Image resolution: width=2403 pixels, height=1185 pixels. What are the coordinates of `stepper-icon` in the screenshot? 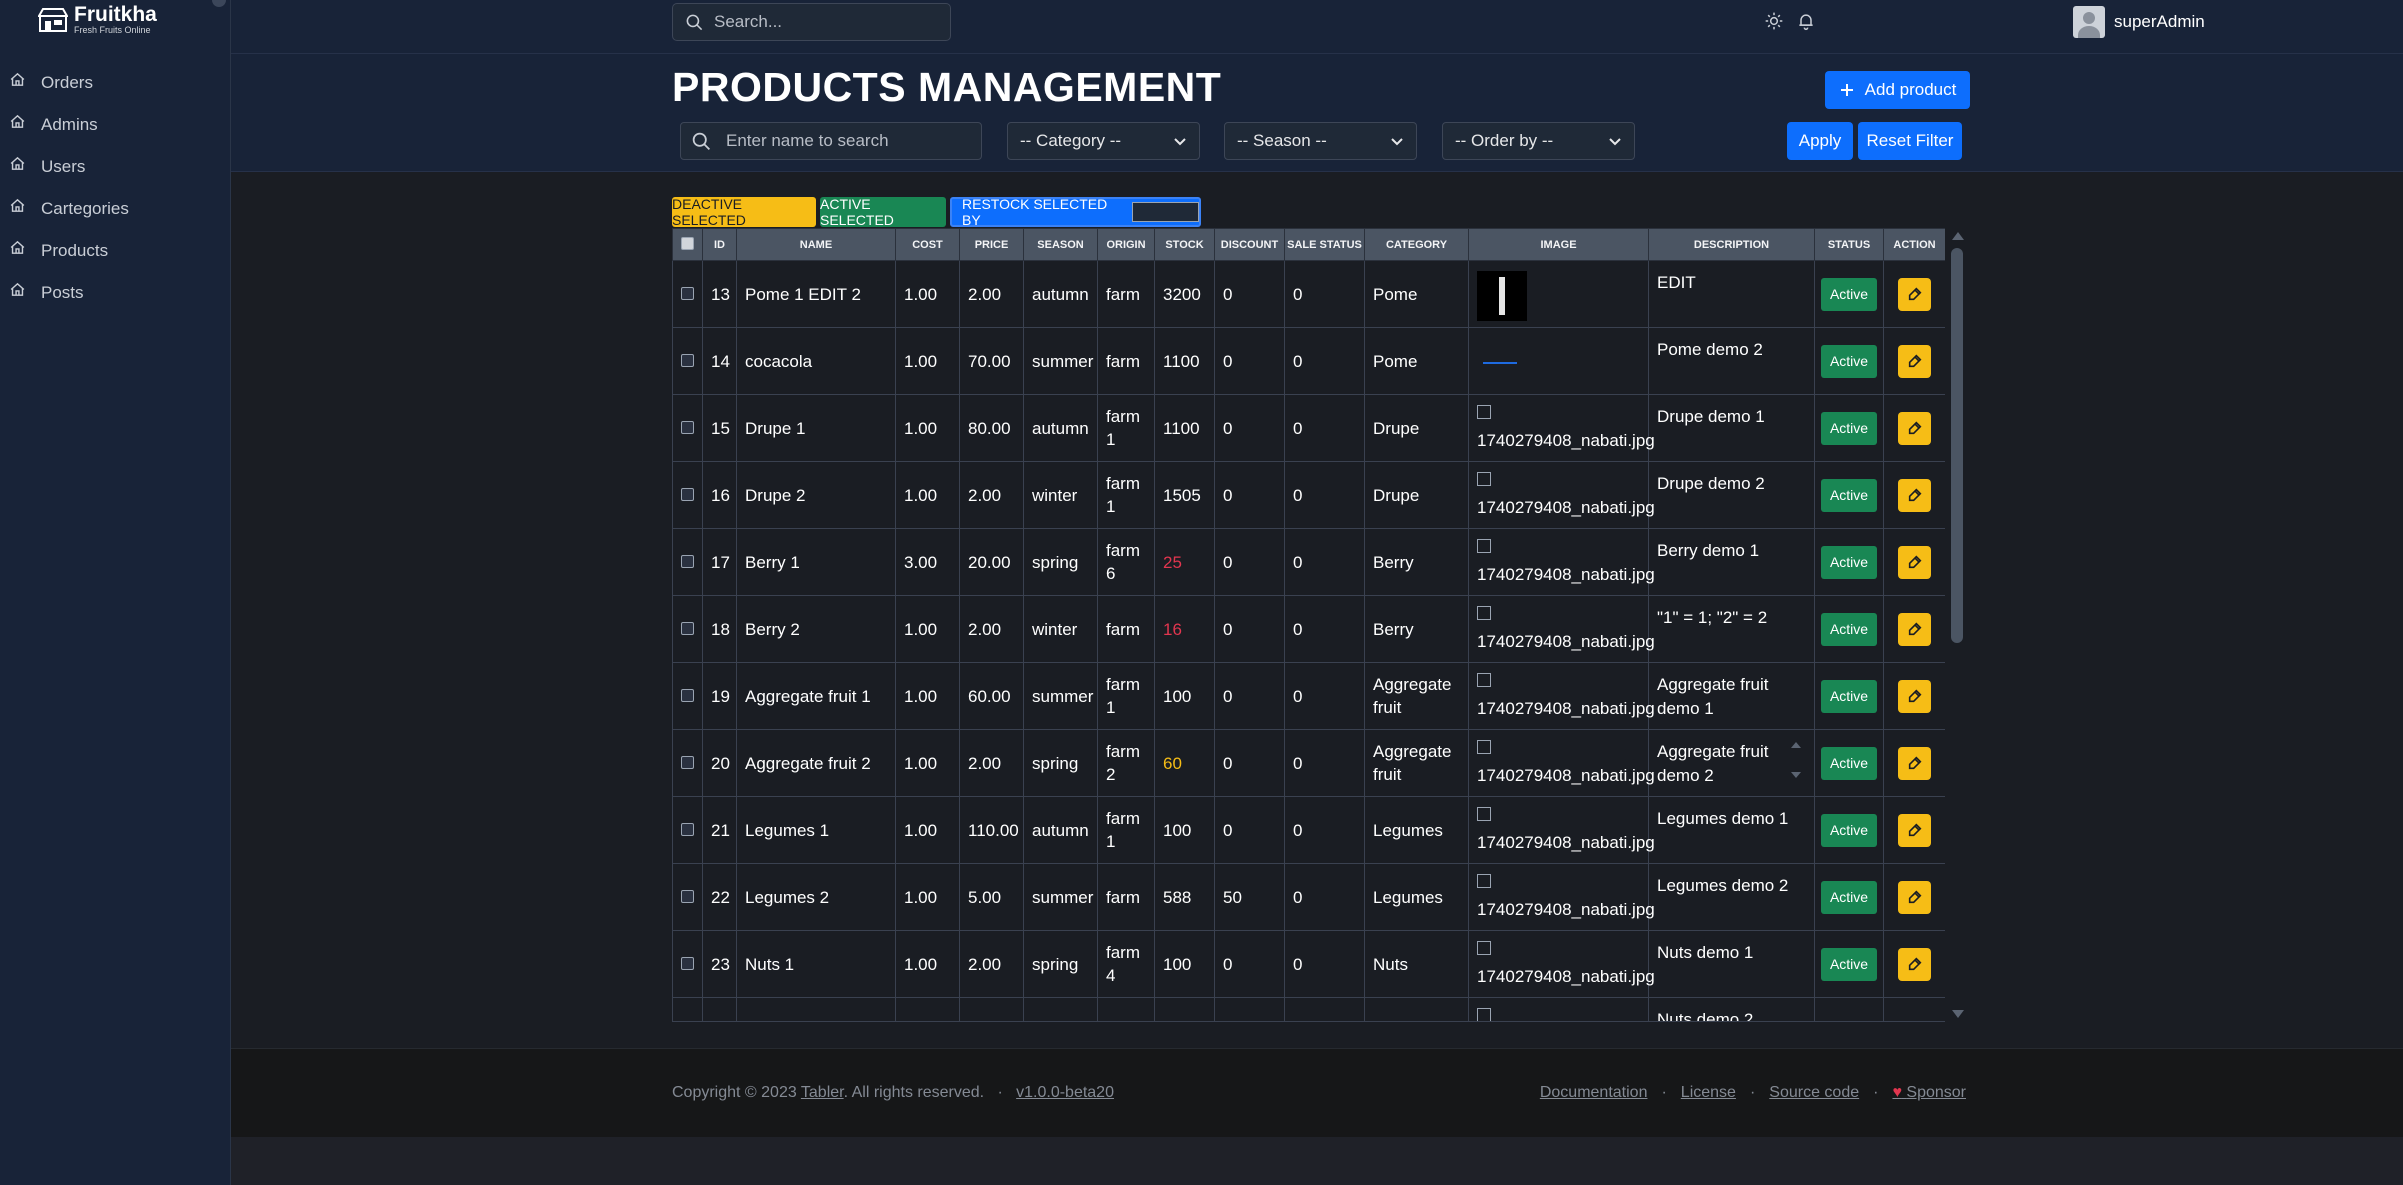 It's located at (1796, 760).